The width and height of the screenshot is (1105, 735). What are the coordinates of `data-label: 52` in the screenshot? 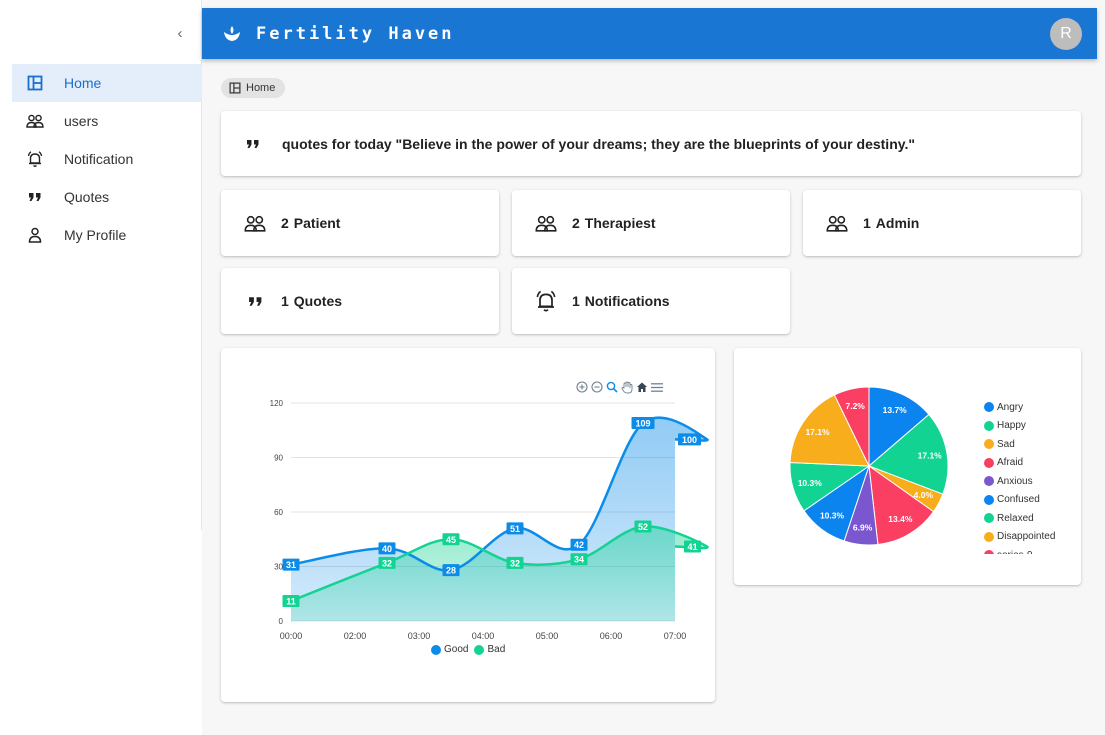 It's located at (643, 527).